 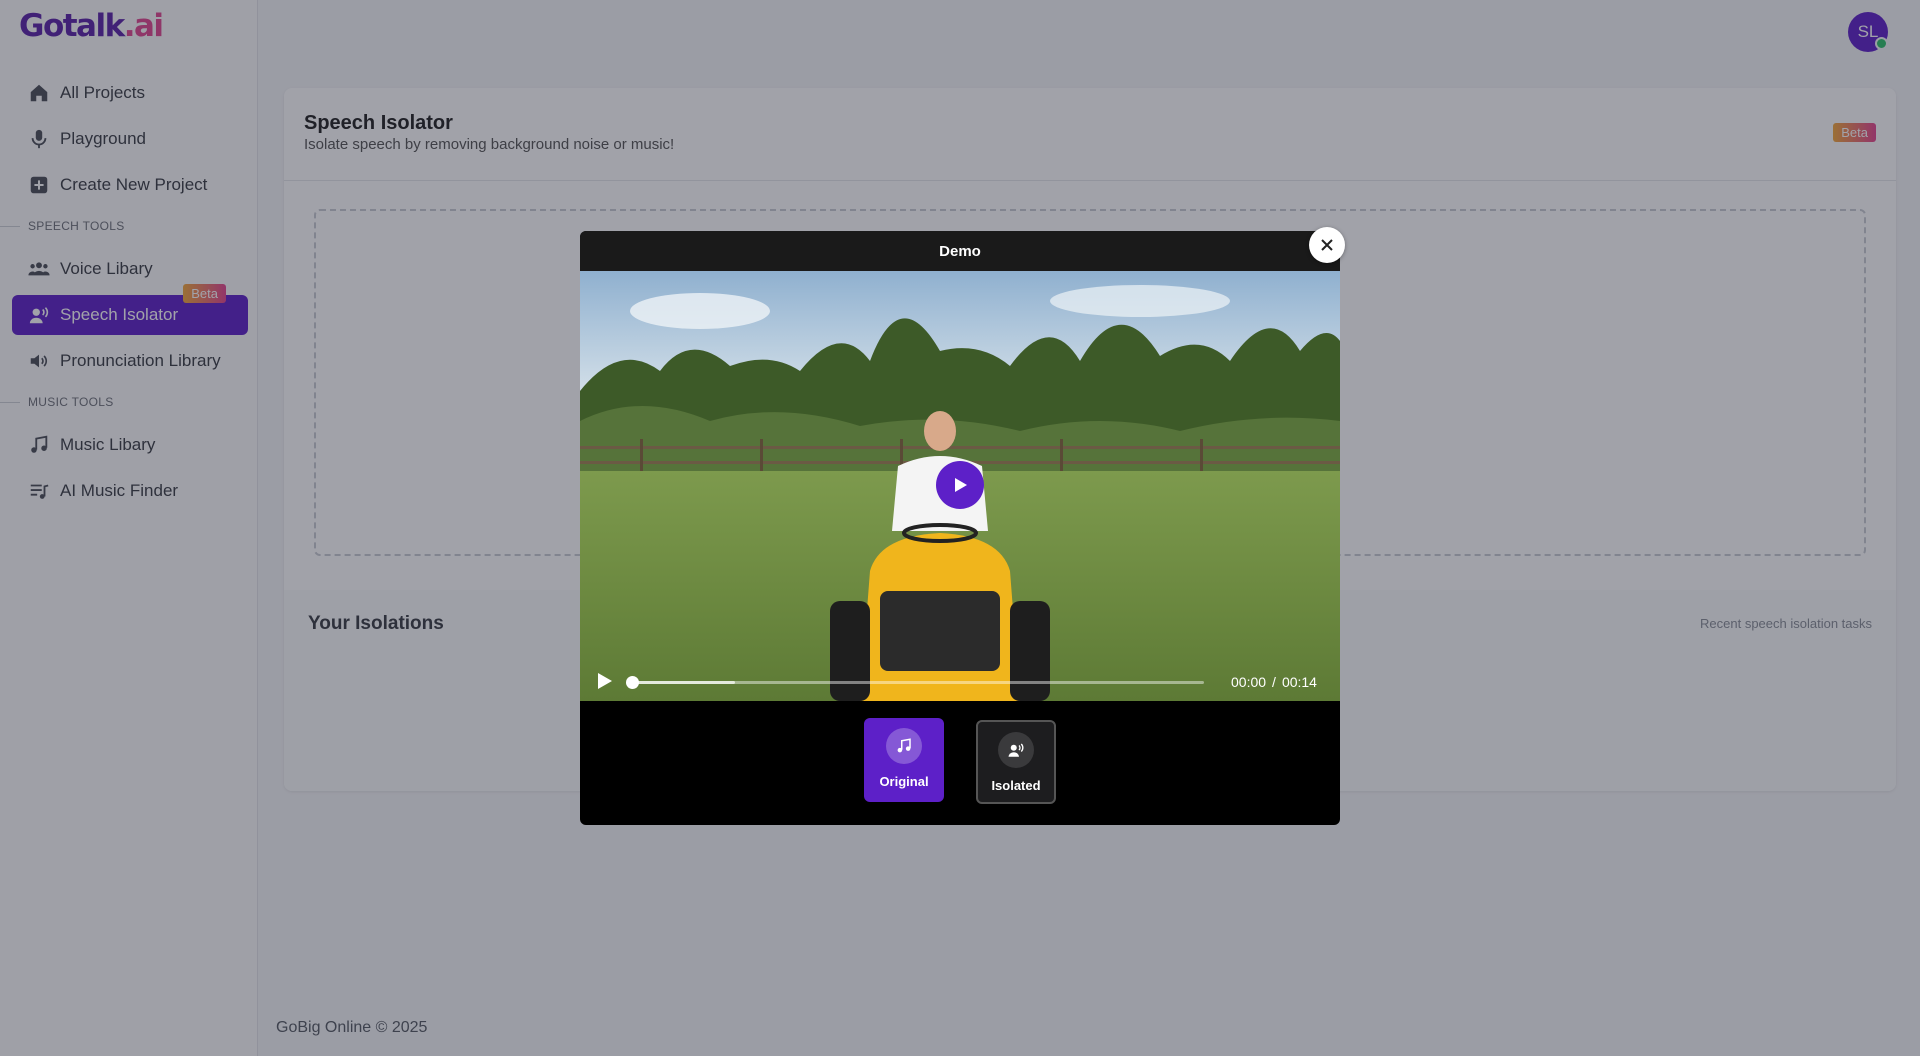 What do you see at coordinates (1016, 750) in the screenshot?
I see `voice-person-icon` at bounding box center [1016, 750].